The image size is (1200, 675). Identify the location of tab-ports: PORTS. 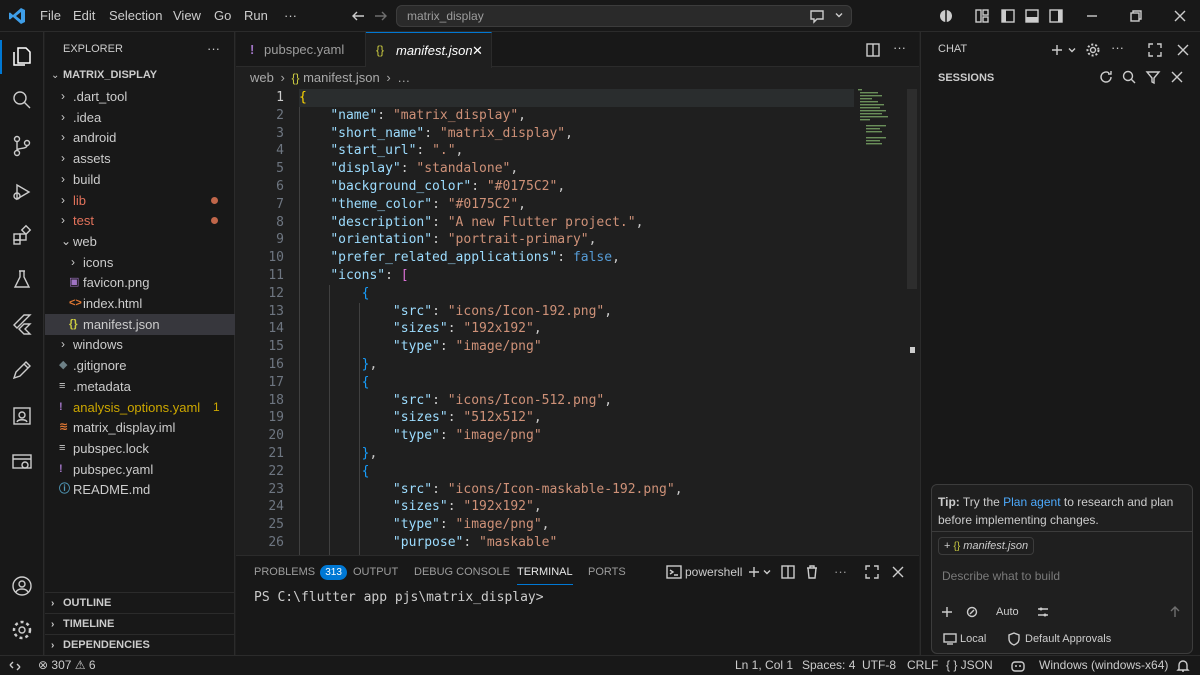
(607, 572).